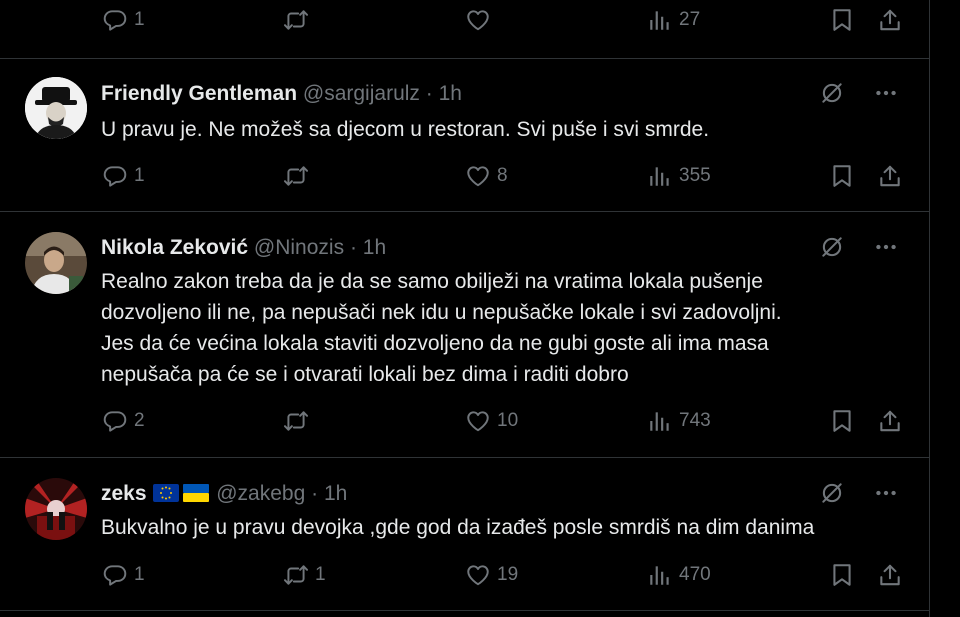  I want to click on reply-button: 2, so click(123, 421).